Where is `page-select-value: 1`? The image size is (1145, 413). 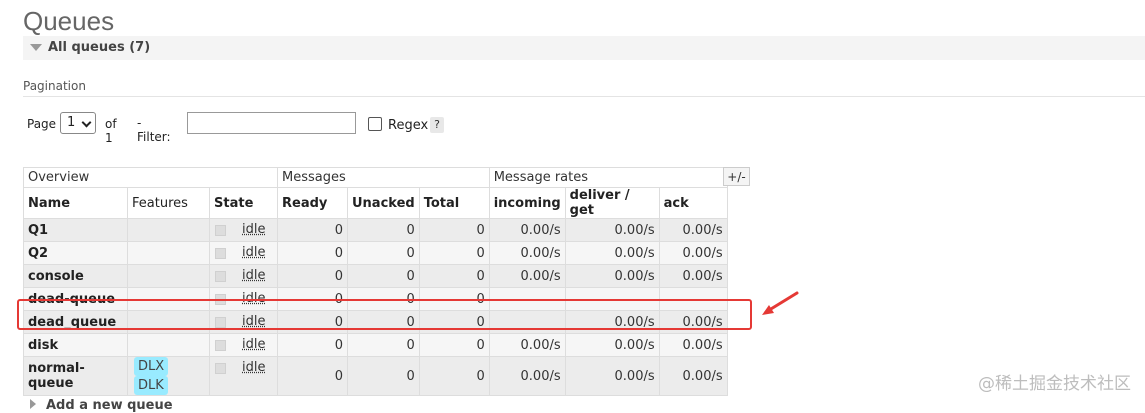 page-select-value: 1 is located at coordinates (71, 122).